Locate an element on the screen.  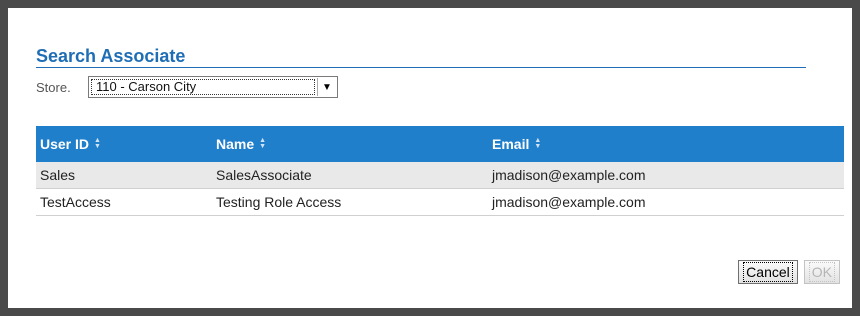
store-select: 110 - Carson City ▼ is located at coordinates (213, 87).